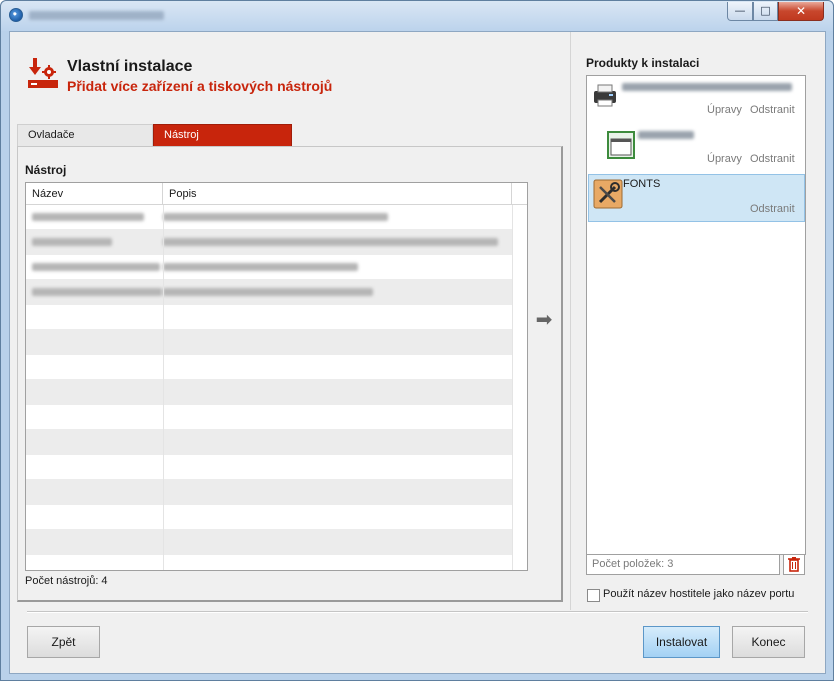 The image size is (834, 681). I want to click on page-title: Vlastní instalace, so click(130, 66).